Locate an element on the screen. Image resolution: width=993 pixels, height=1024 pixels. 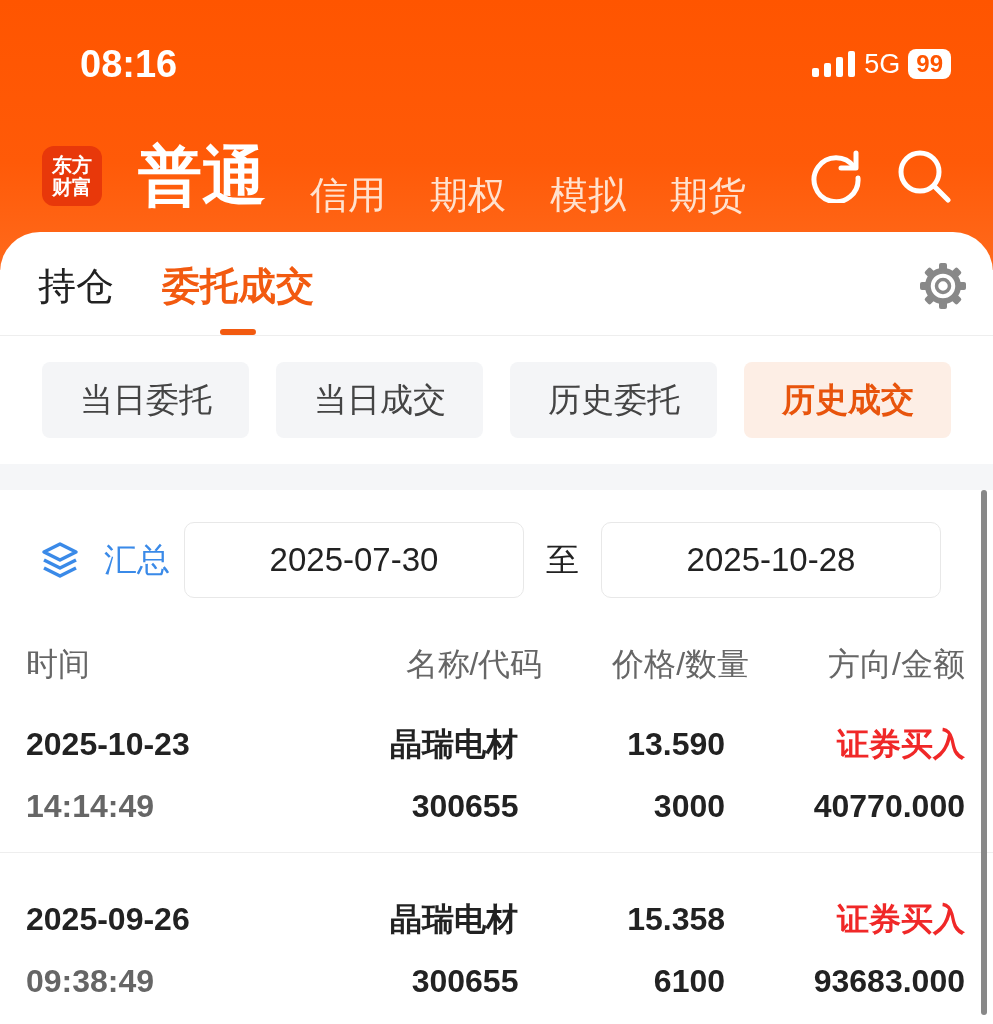
signal-icon is located at coordinates (834, 64).